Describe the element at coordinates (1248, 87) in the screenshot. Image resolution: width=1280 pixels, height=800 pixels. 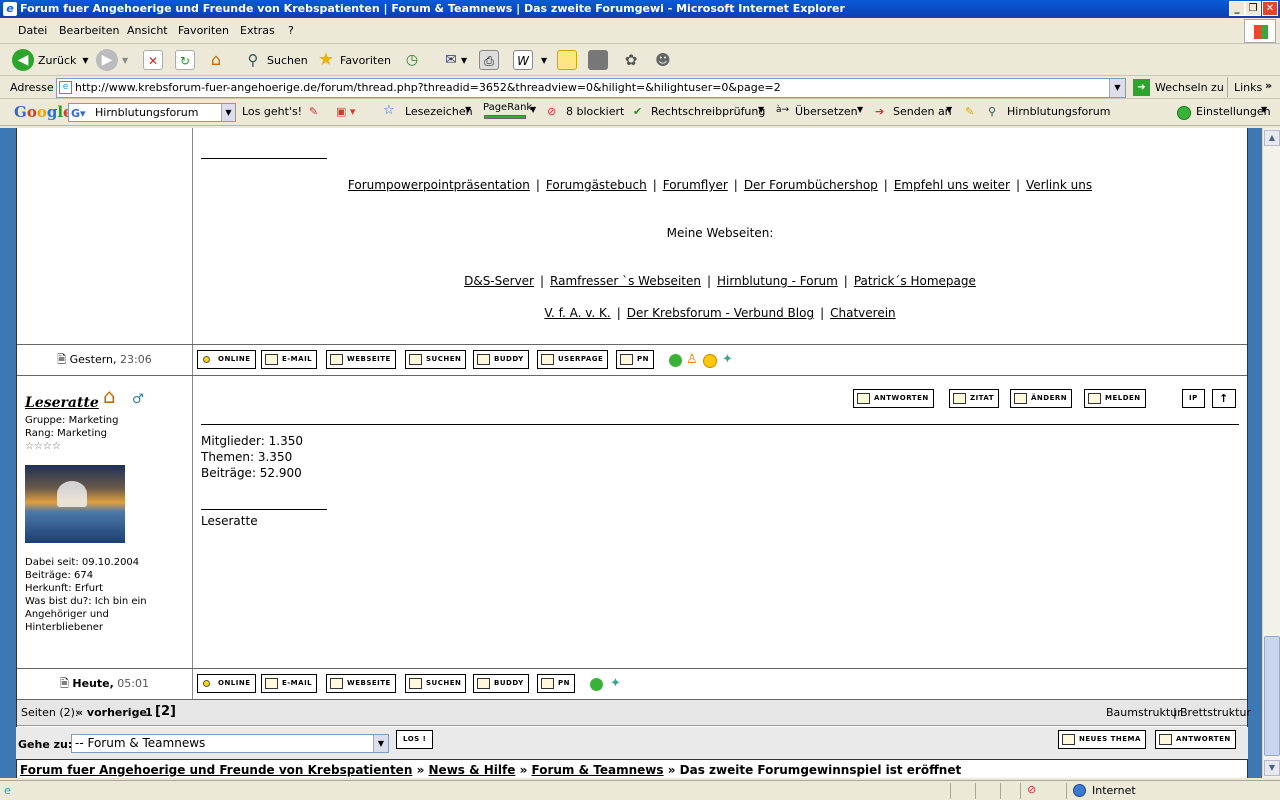
I see `links-button: Links` at that location.